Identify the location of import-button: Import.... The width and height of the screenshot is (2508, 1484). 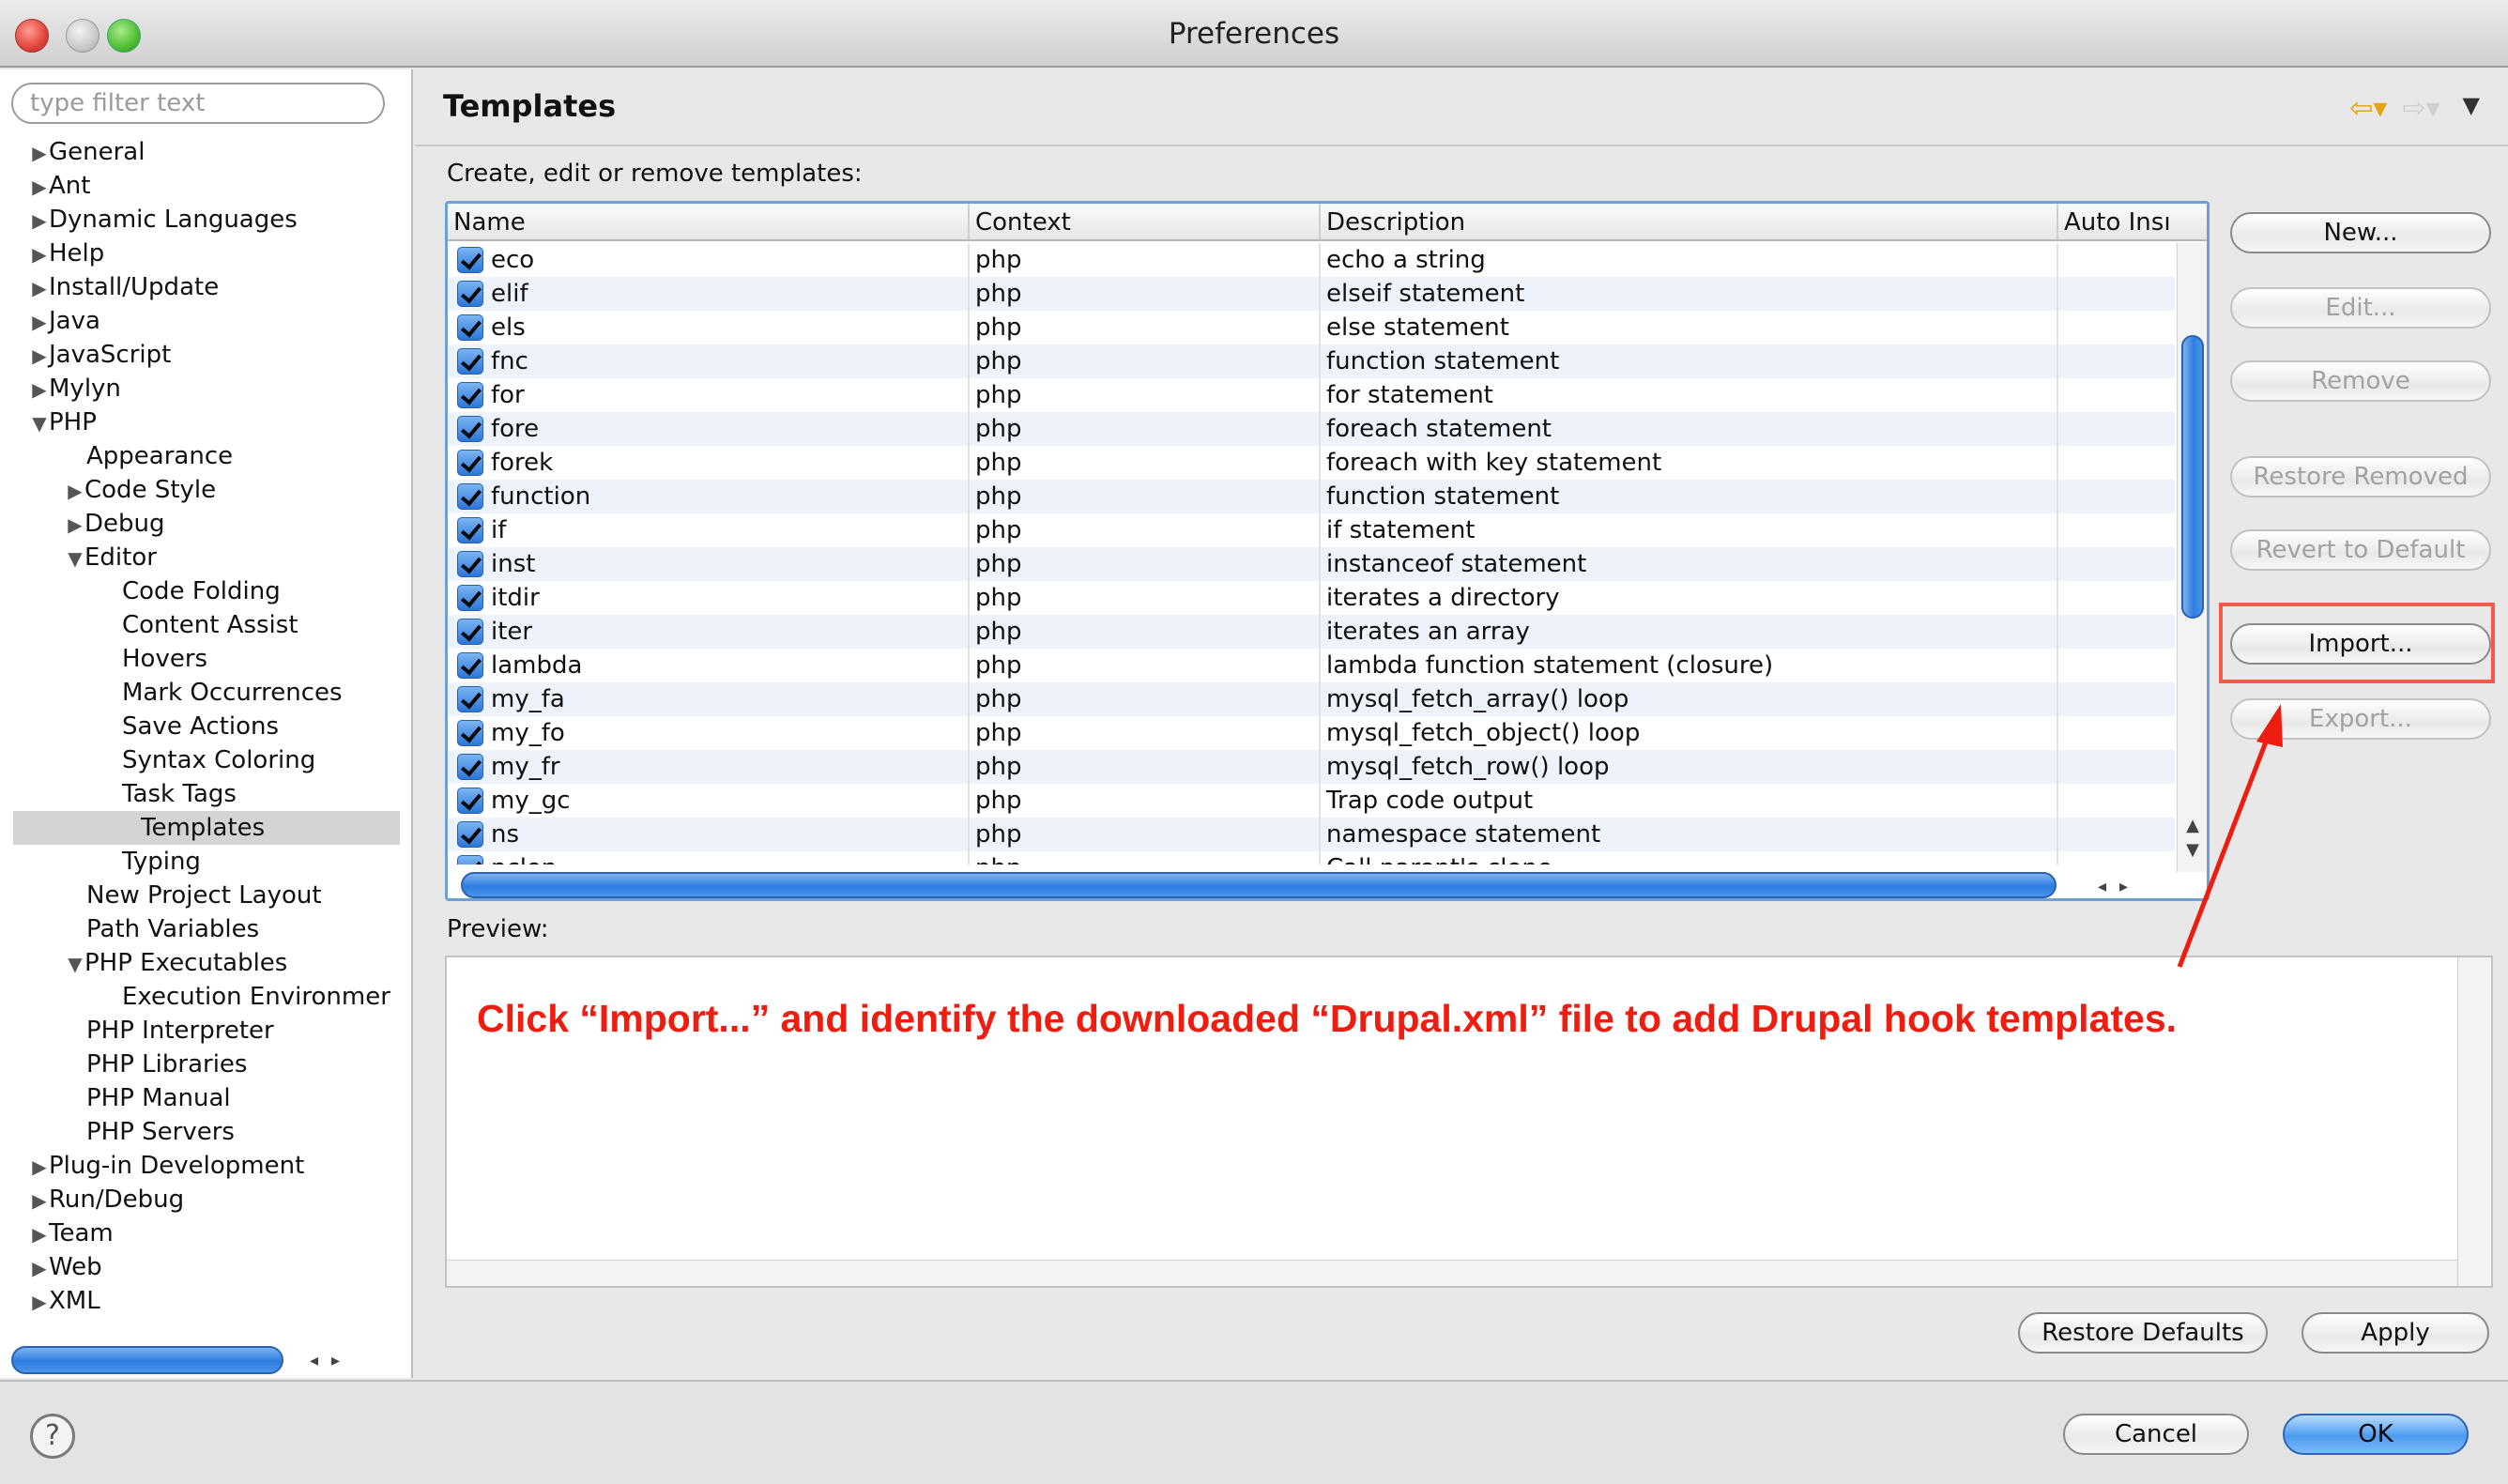
(2360, 644).